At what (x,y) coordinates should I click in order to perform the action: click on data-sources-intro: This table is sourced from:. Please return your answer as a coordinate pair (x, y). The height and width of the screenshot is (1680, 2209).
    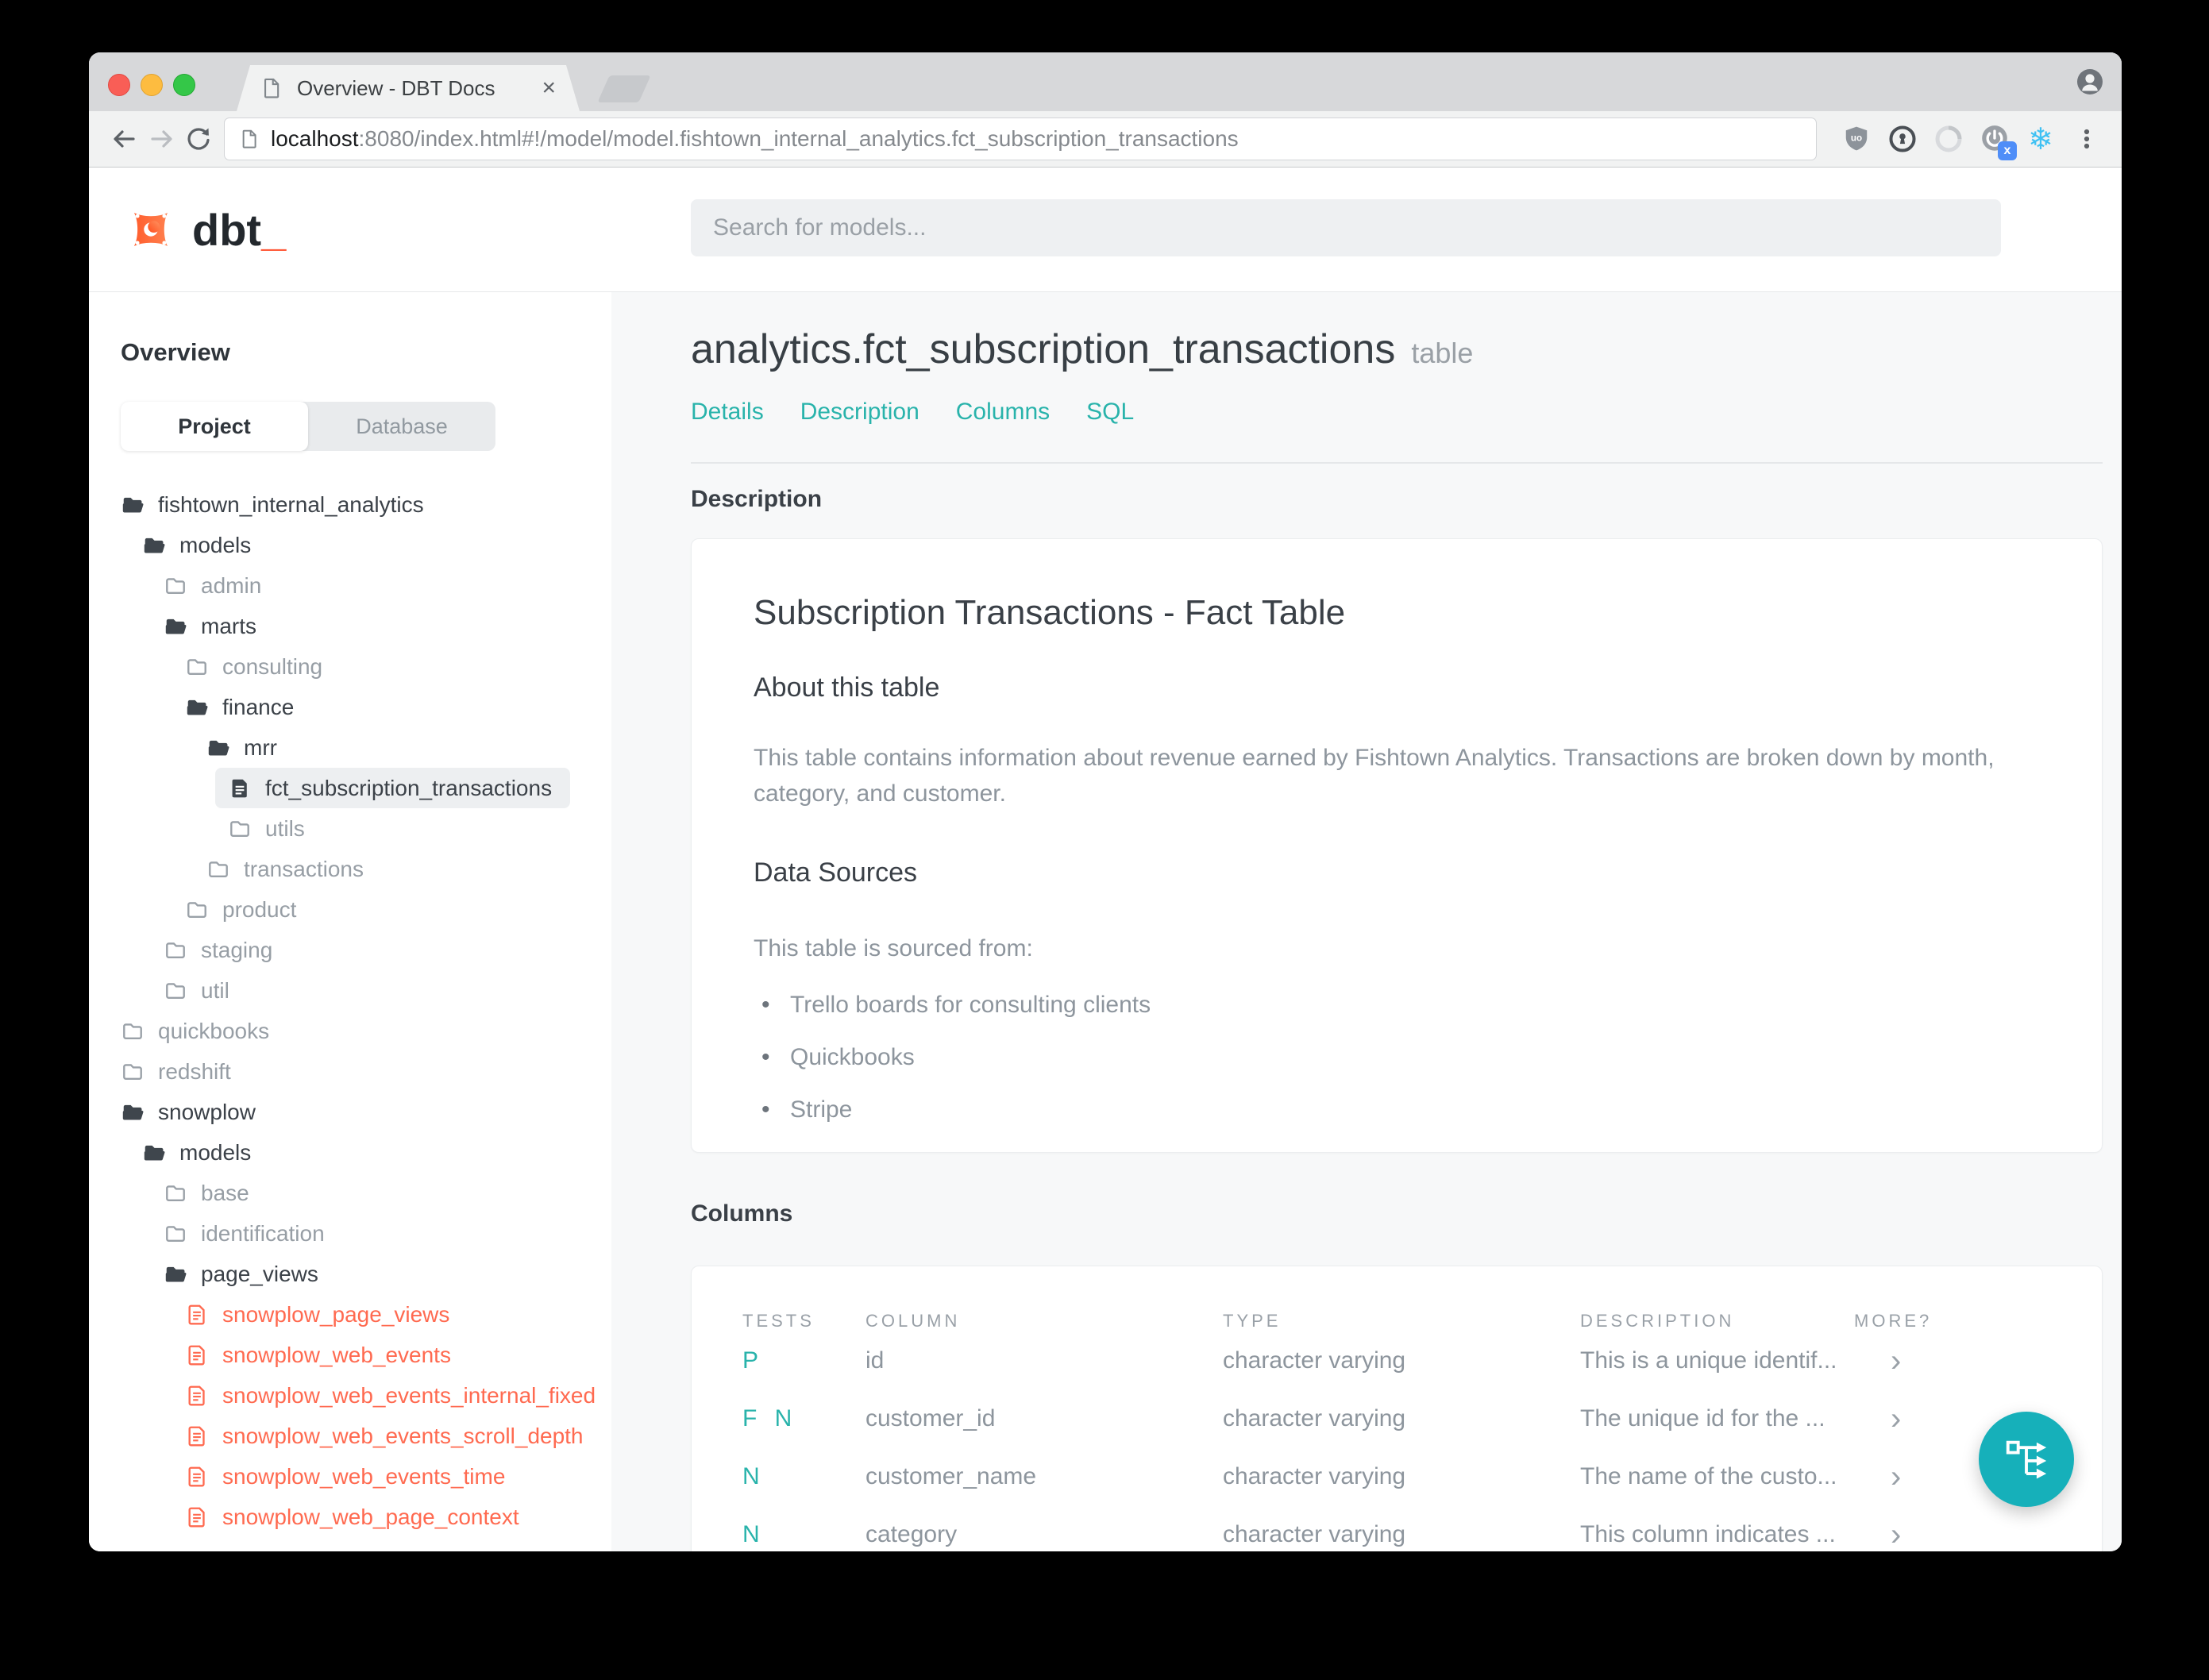
    Looking at the image, I should click on (894, 948).